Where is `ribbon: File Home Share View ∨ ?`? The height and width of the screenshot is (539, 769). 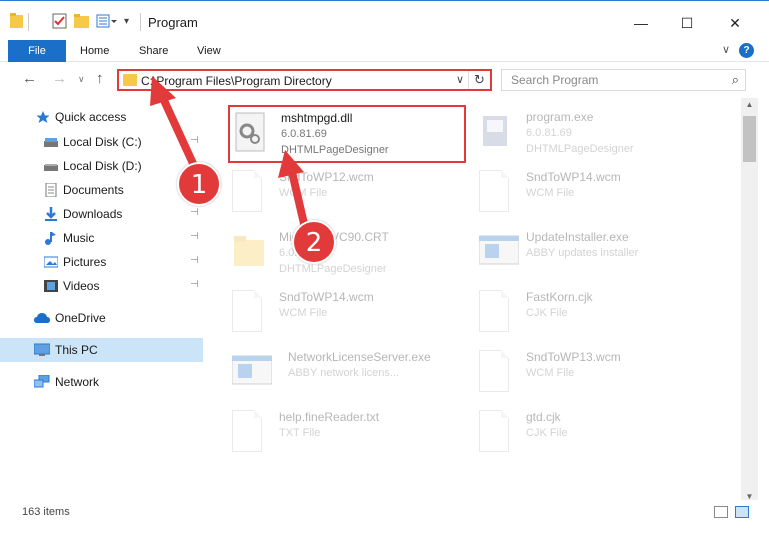 ribbon: File Home Share View ∨ ? is located at coordinates (384, 67).